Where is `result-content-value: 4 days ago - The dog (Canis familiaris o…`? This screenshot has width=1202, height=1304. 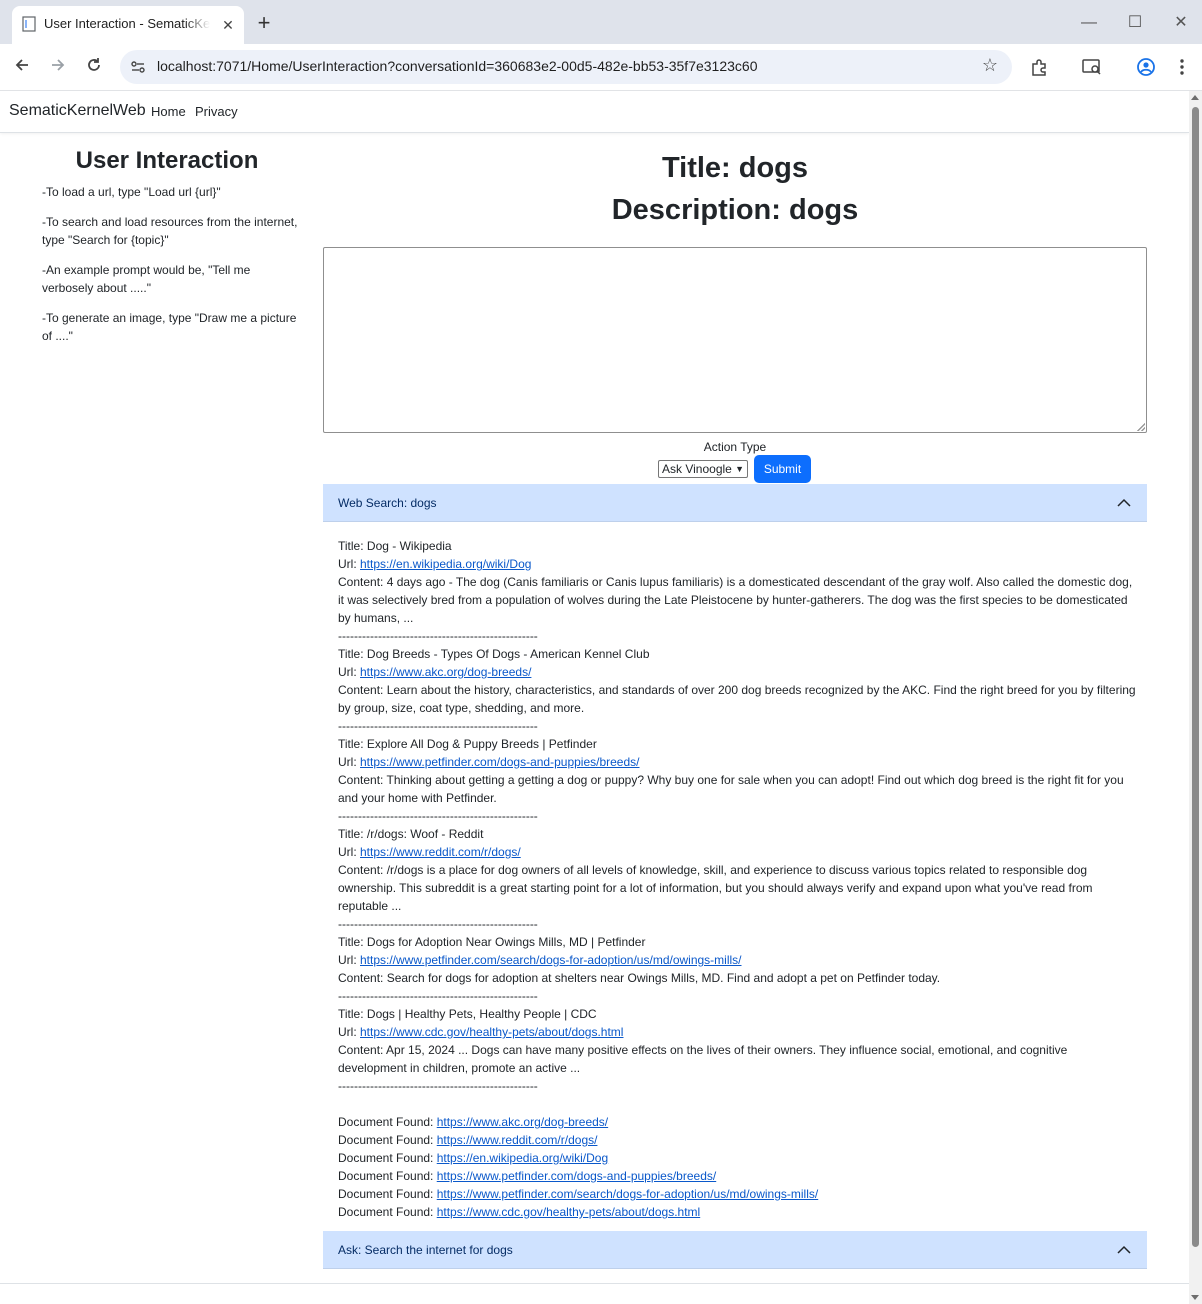 result-content-value: 4 days ago - The dog (Canis familiaris o… is located at coordinates (735, 600).